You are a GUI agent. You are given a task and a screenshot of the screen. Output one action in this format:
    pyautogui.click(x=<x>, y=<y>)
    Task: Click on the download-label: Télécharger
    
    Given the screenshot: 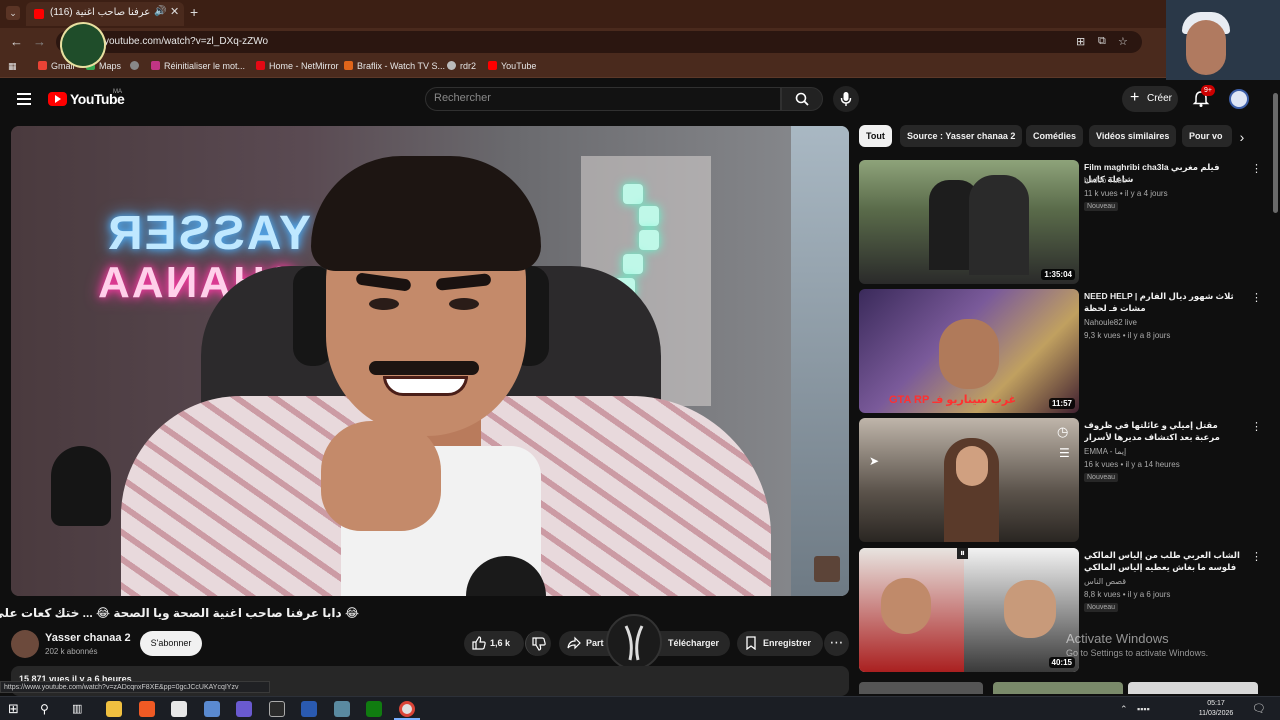 What is the action you would take?
    pyautogui.click(x=694, y=643)
    